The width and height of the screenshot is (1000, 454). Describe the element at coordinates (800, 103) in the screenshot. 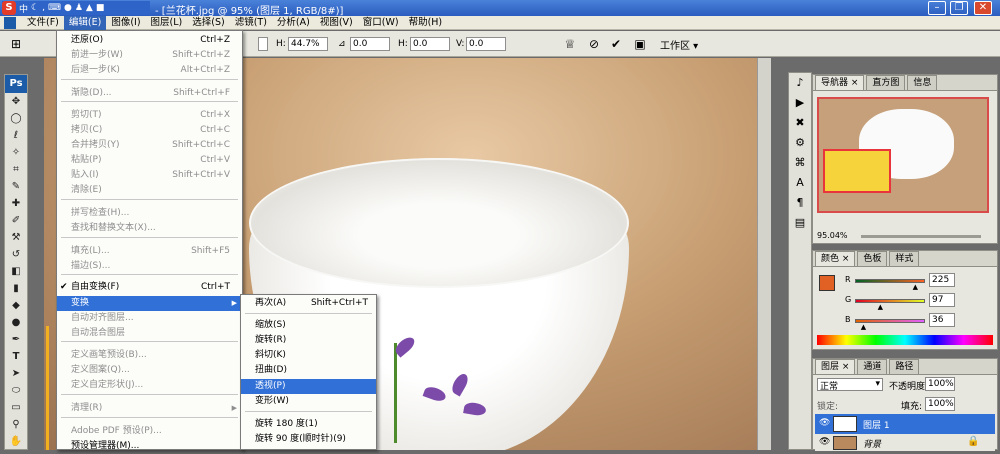

I see `actions-panel-icon: ▶` at that location.